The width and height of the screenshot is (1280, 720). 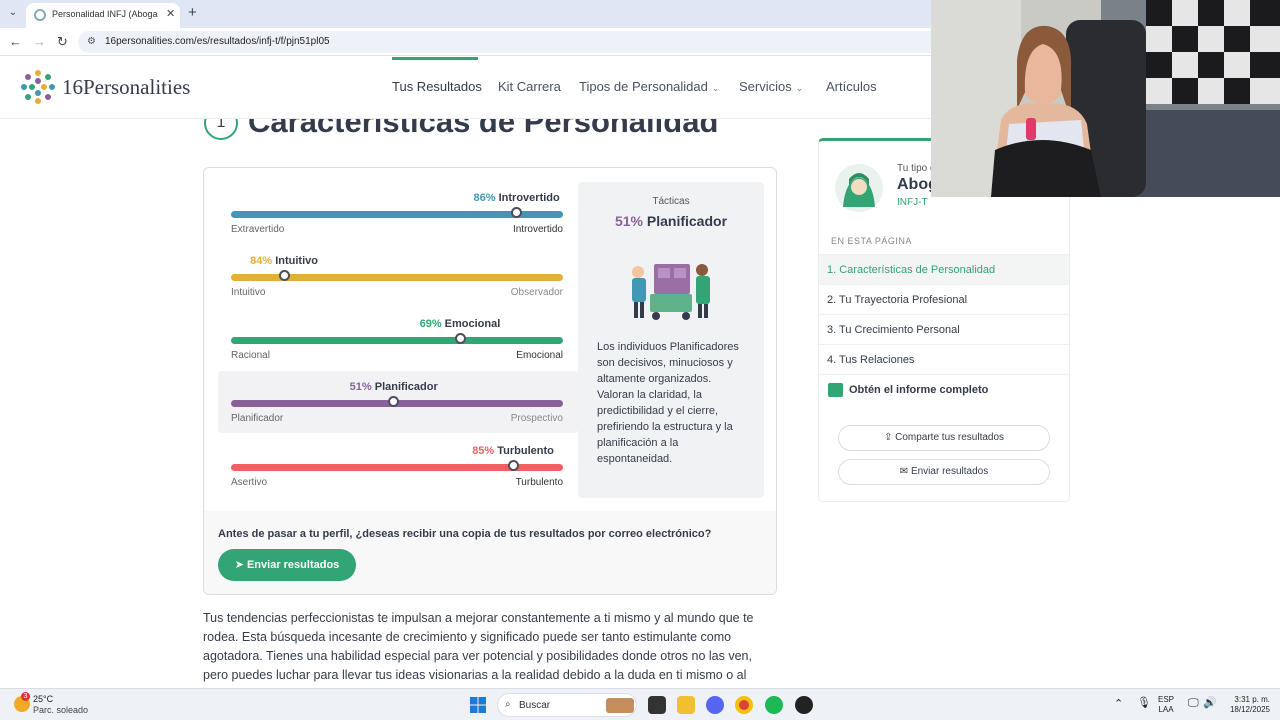 What do you see at coordinates (536, 292) in the screenshot?
I see `trait-right-label: Observador` at bounding box center [536, 292].